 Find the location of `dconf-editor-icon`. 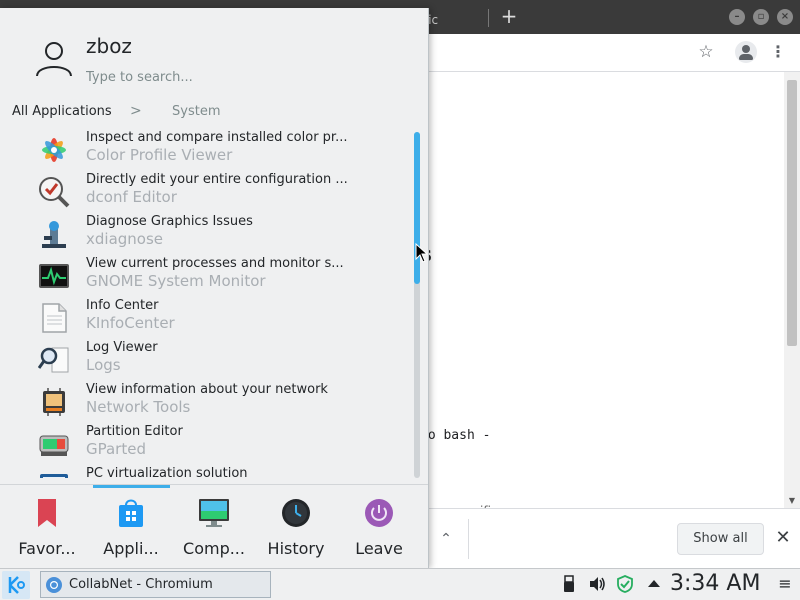

dconf-editor-icon is located at coordinates (54, 192).